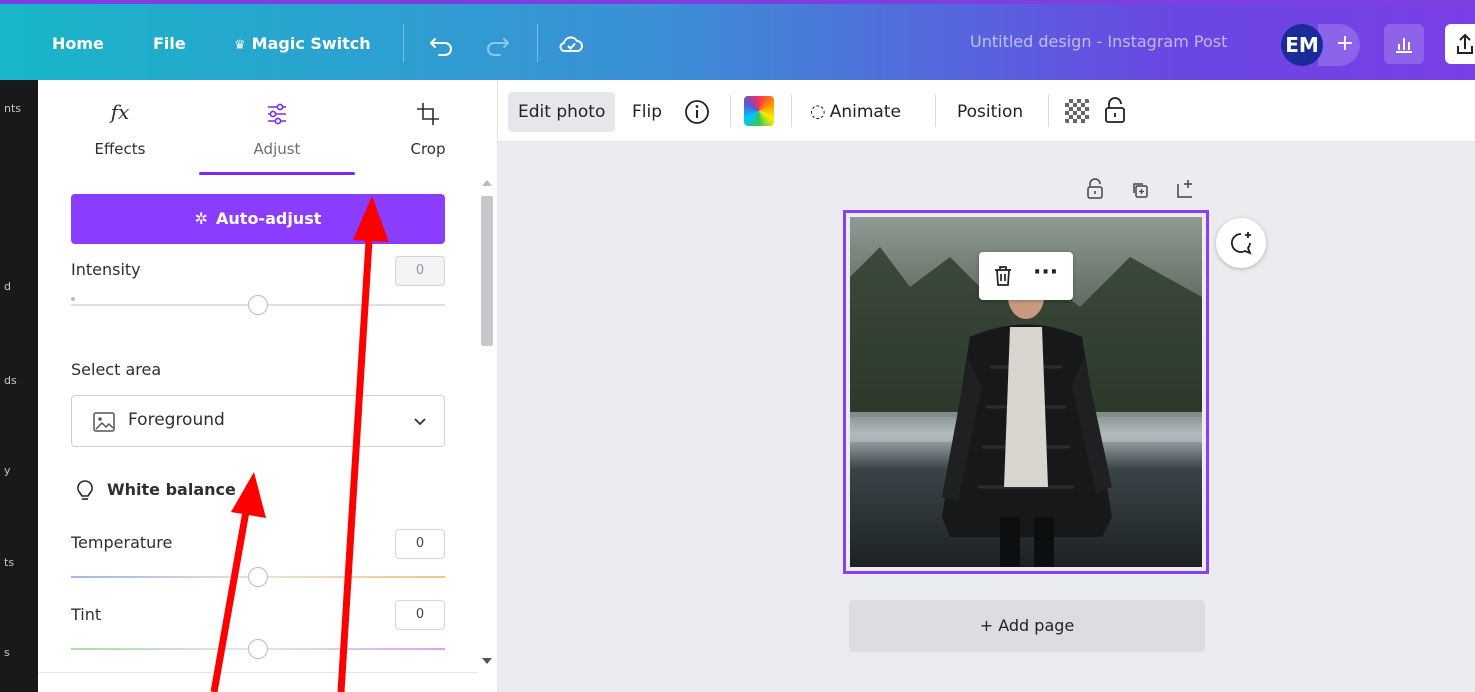  Describe the element at coordinates (78, 44) in the screenshot. I see `home-button: Home` at that location.